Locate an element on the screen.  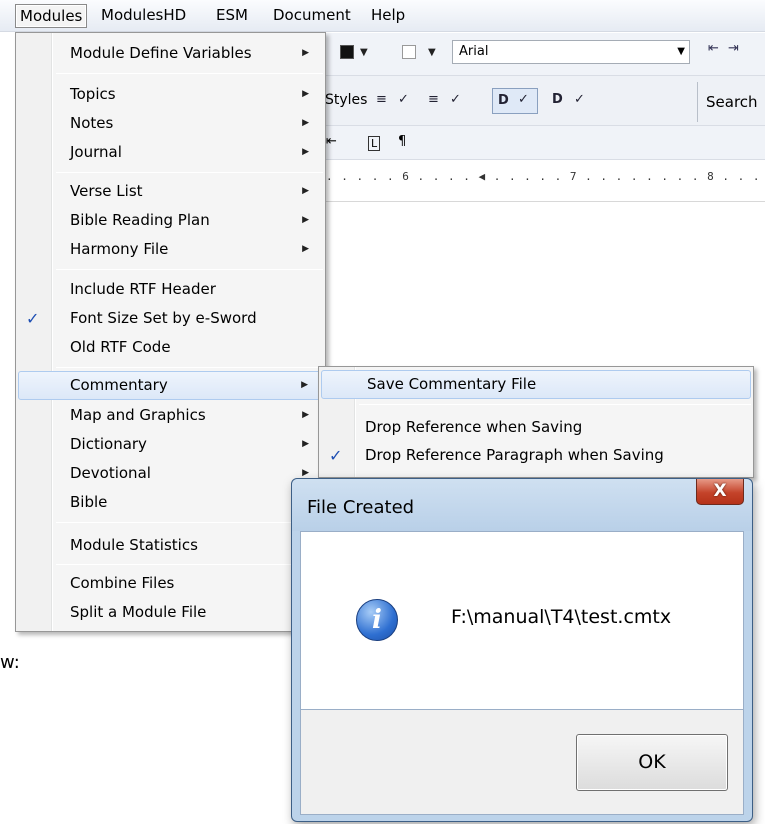
apply-style-2-icon: ✓ is located at coordinates (455, 99).